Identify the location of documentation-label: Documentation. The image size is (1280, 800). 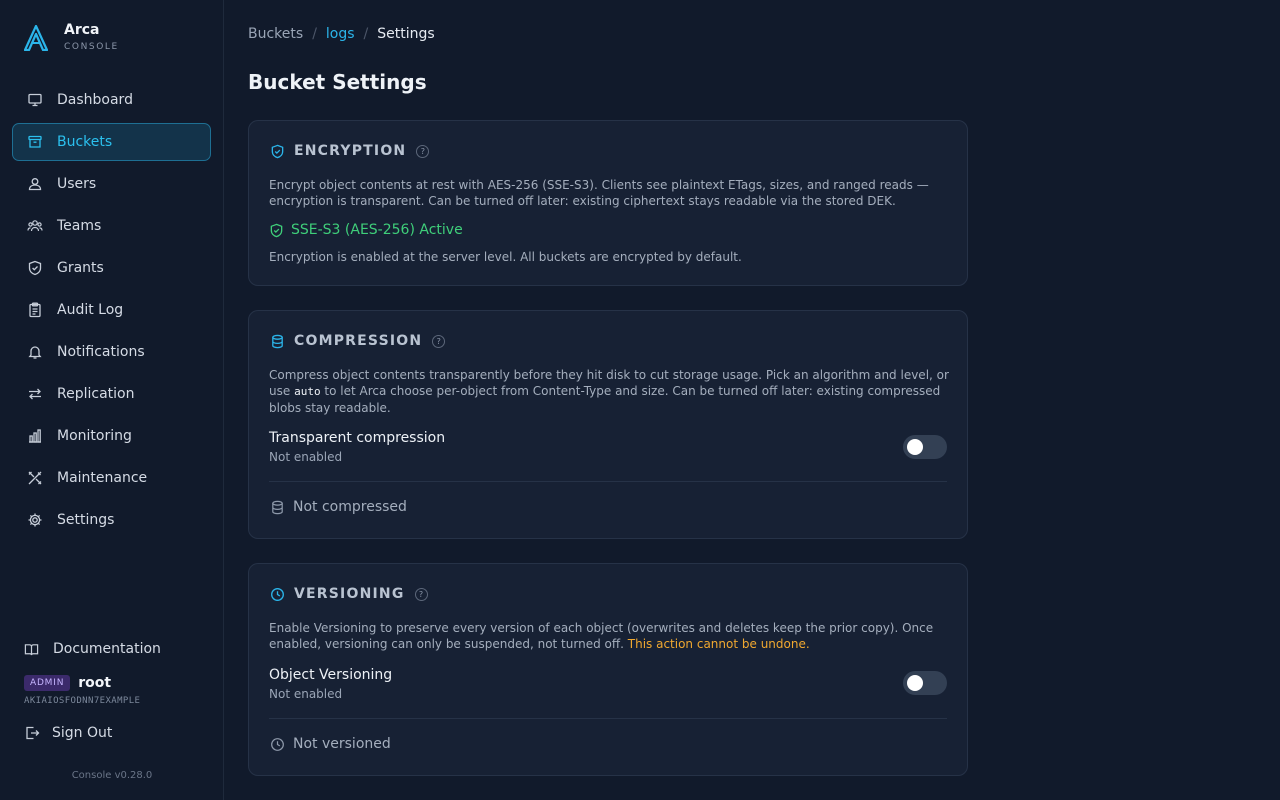
(107, 649).